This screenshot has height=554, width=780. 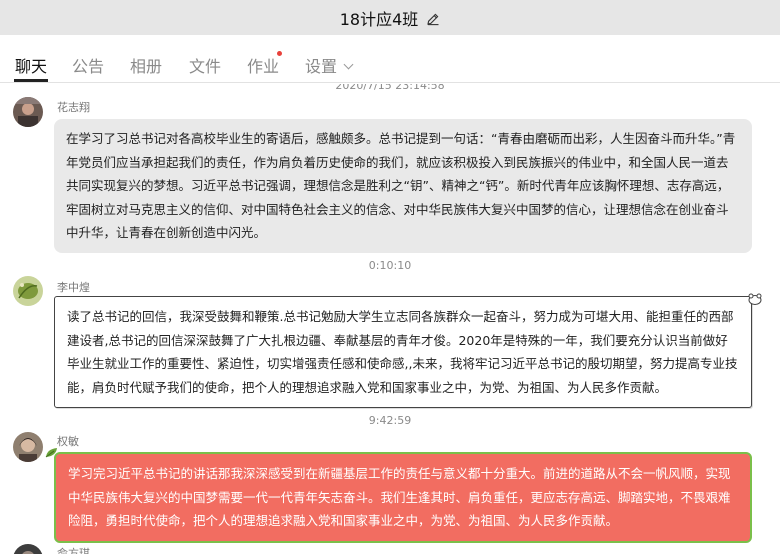 What do you see at coordinates (31, 65) in the screenshot?
I see `tab-chat: 聊天` at bounding box center [31, 65].